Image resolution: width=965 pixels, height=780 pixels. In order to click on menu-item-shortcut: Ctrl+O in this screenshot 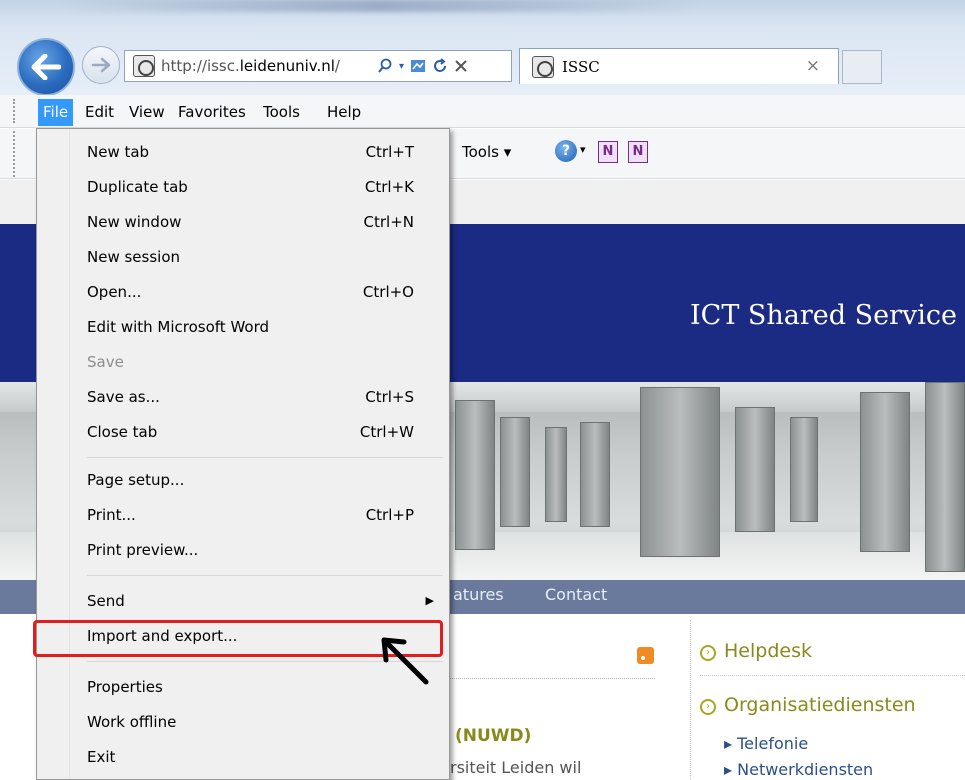, I will do `click(388, 292)`.